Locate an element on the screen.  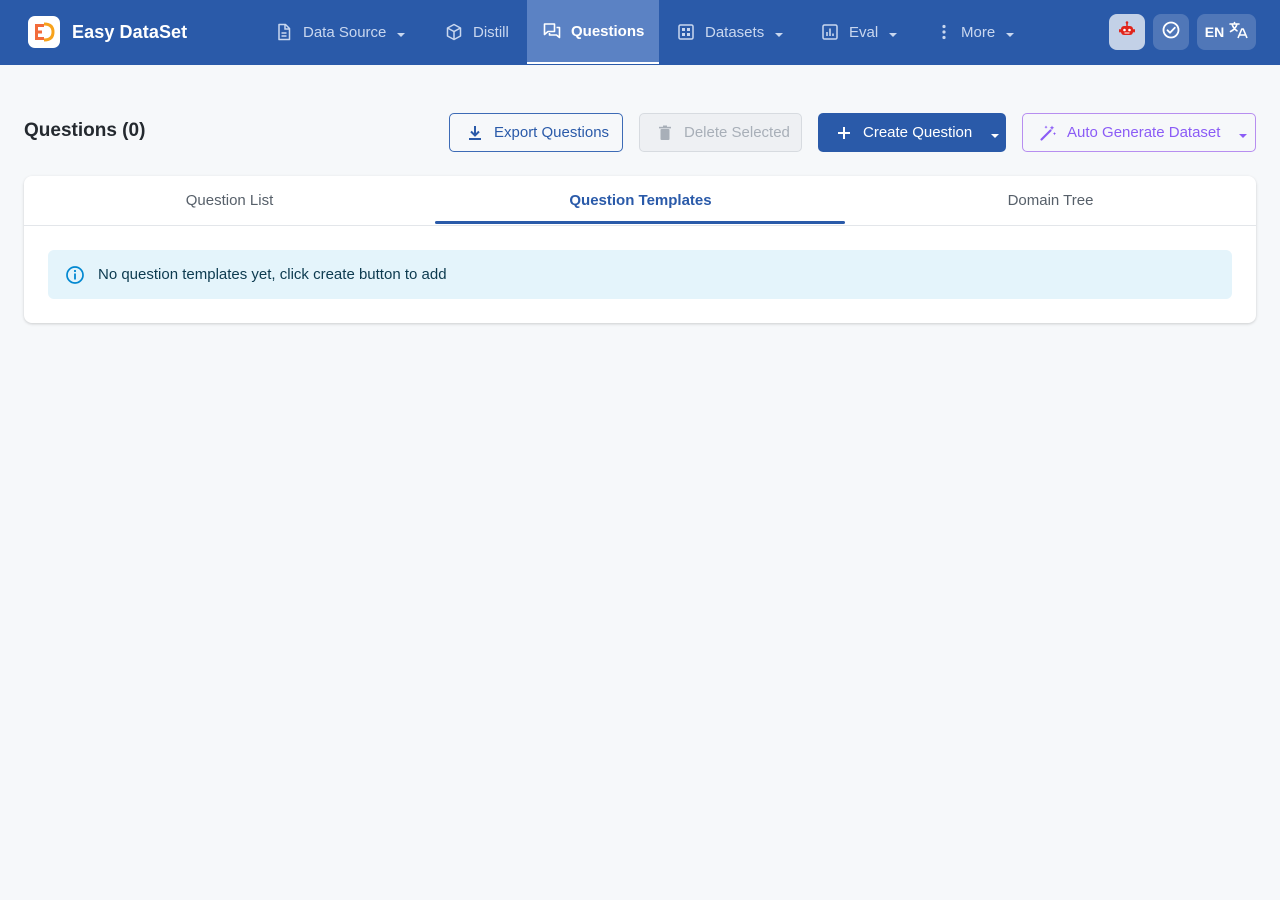
tab-domain-tree: Domain Tree is located at coordinates (1050, 200).